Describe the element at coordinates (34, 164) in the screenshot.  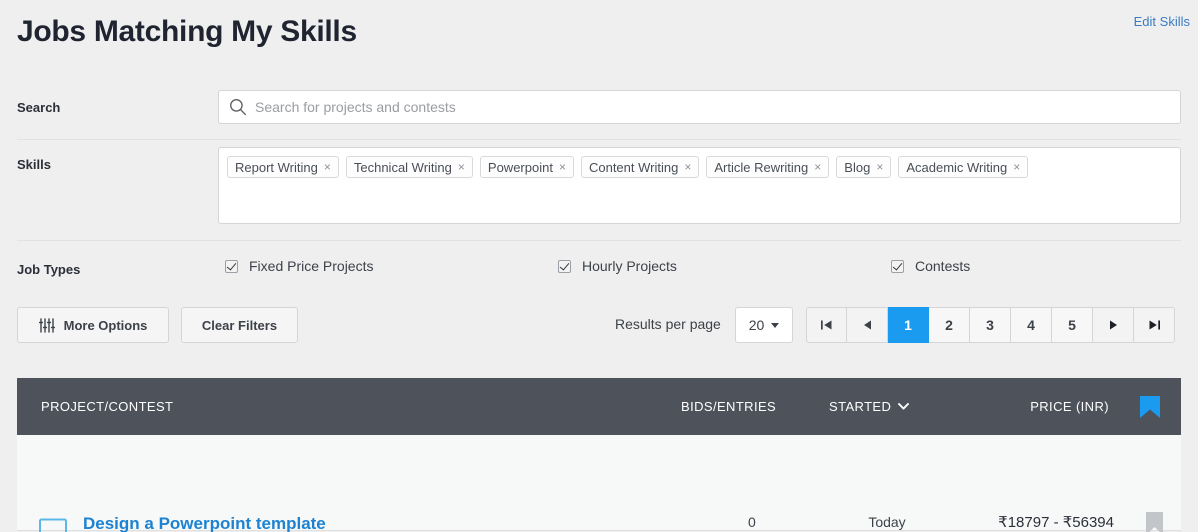
I see `skills-label: Skills` at that location.